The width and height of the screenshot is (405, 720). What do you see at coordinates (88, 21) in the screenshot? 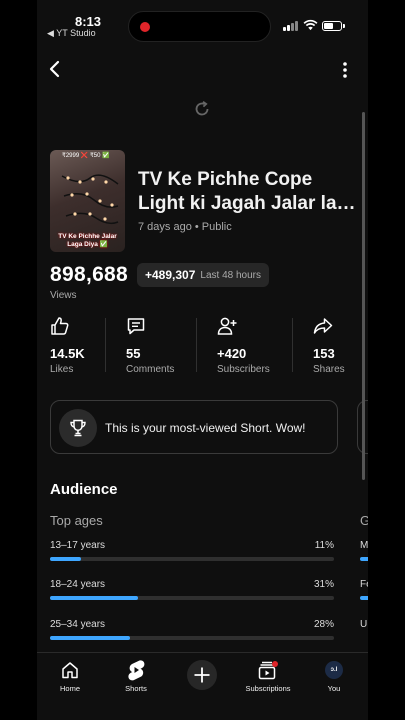
I see `status-time: 8:13` at bounding box center [88, 21].